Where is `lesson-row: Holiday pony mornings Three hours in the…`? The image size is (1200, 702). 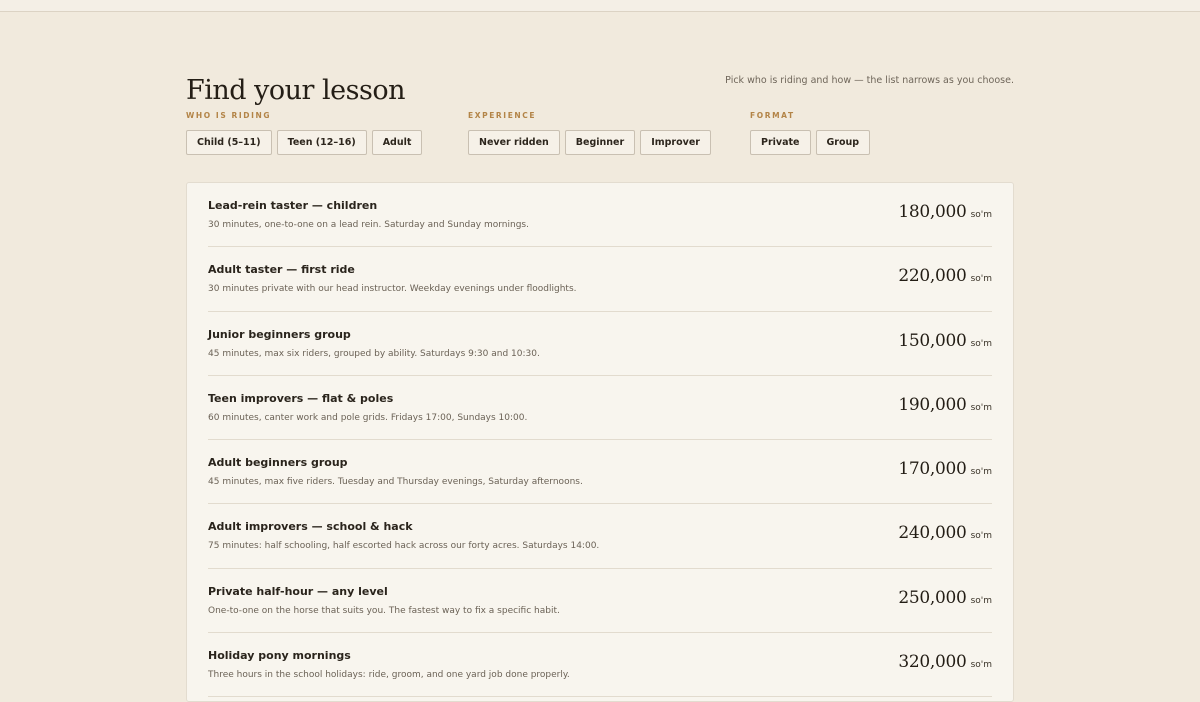 lesson-row: Holiday pony mornings Three hours in the… is located at coordinates (600, 665).